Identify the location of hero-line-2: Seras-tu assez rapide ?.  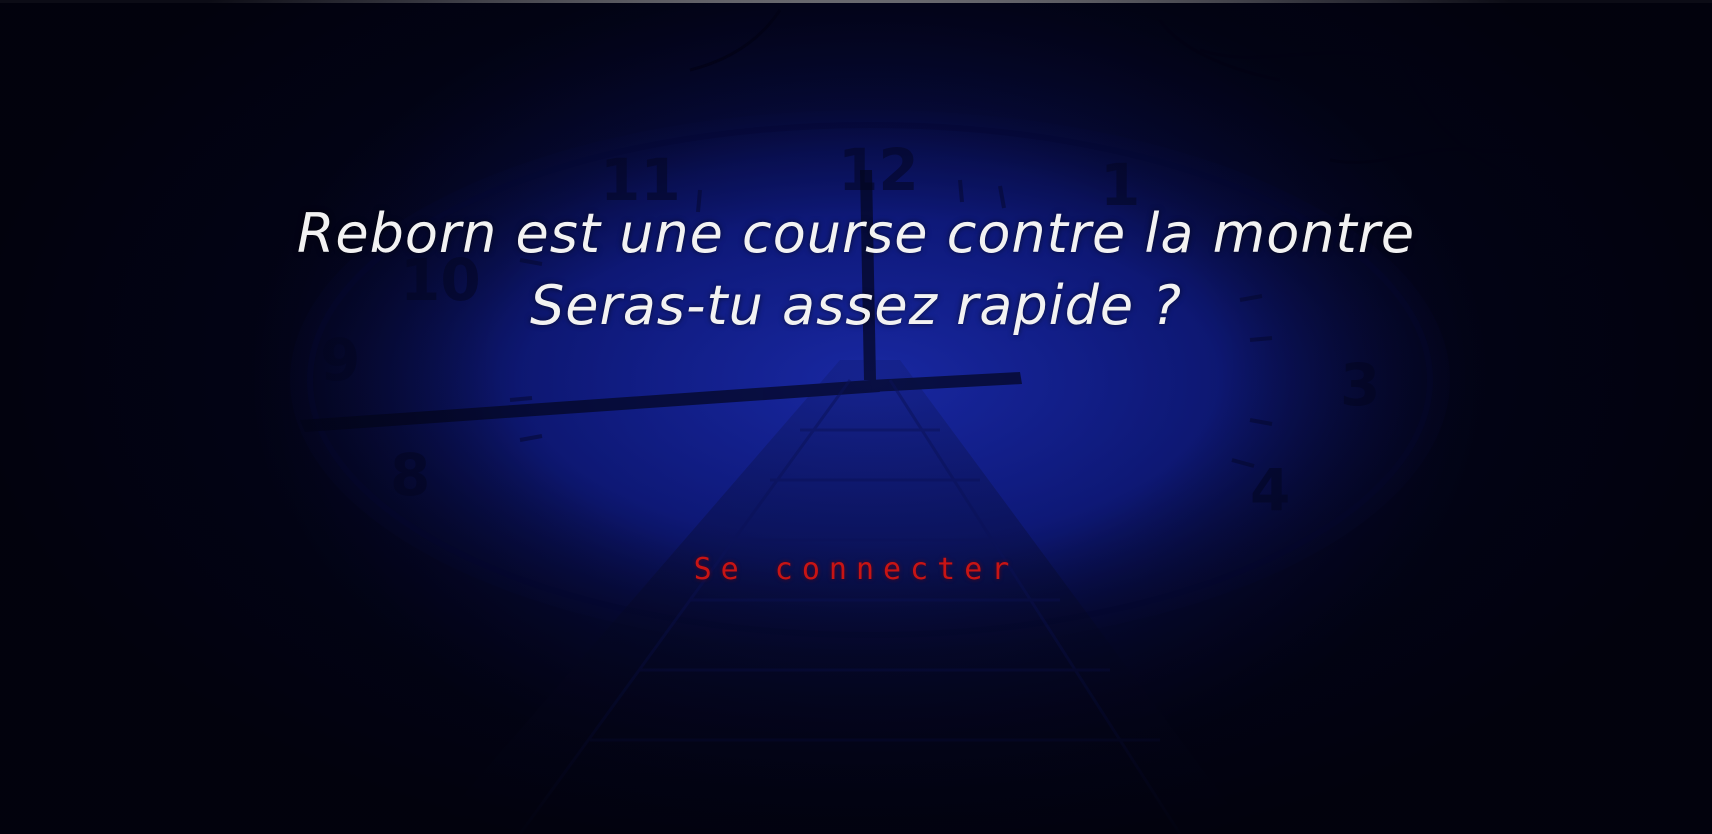
(856, 305).